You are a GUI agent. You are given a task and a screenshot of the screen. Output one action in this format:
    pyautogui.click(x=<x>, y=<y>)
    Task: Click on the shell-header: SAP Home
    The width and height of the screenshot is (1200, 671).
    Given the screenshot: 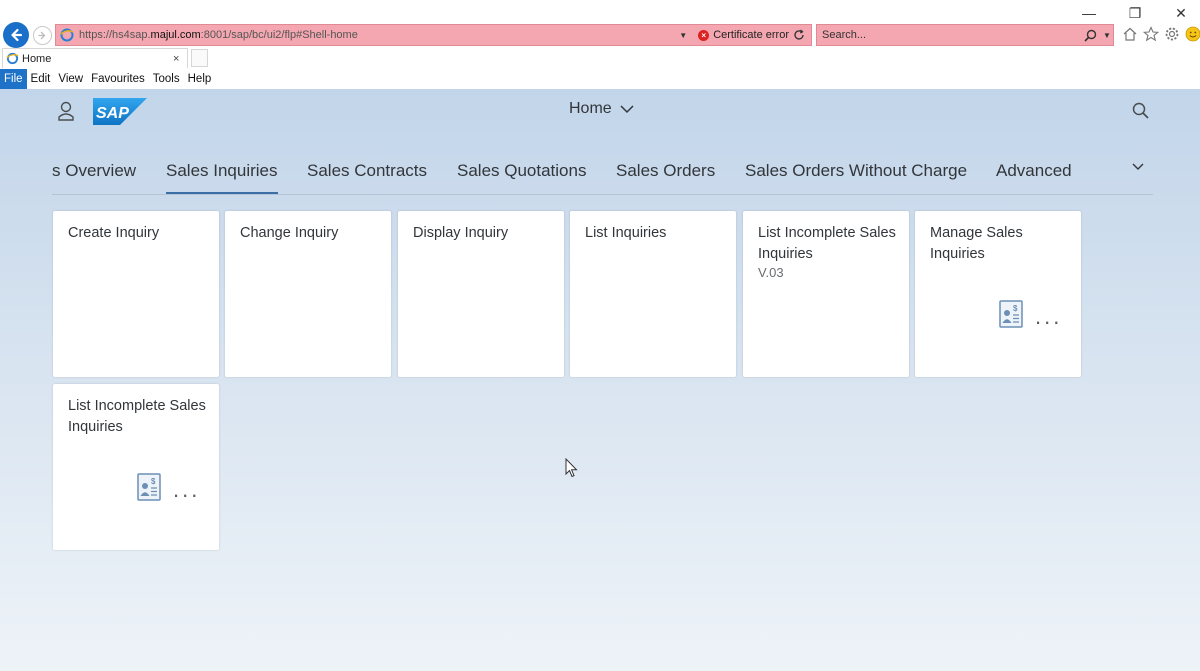 What is the action you would take?
    pyautogui.click(x=600, y=111)
    